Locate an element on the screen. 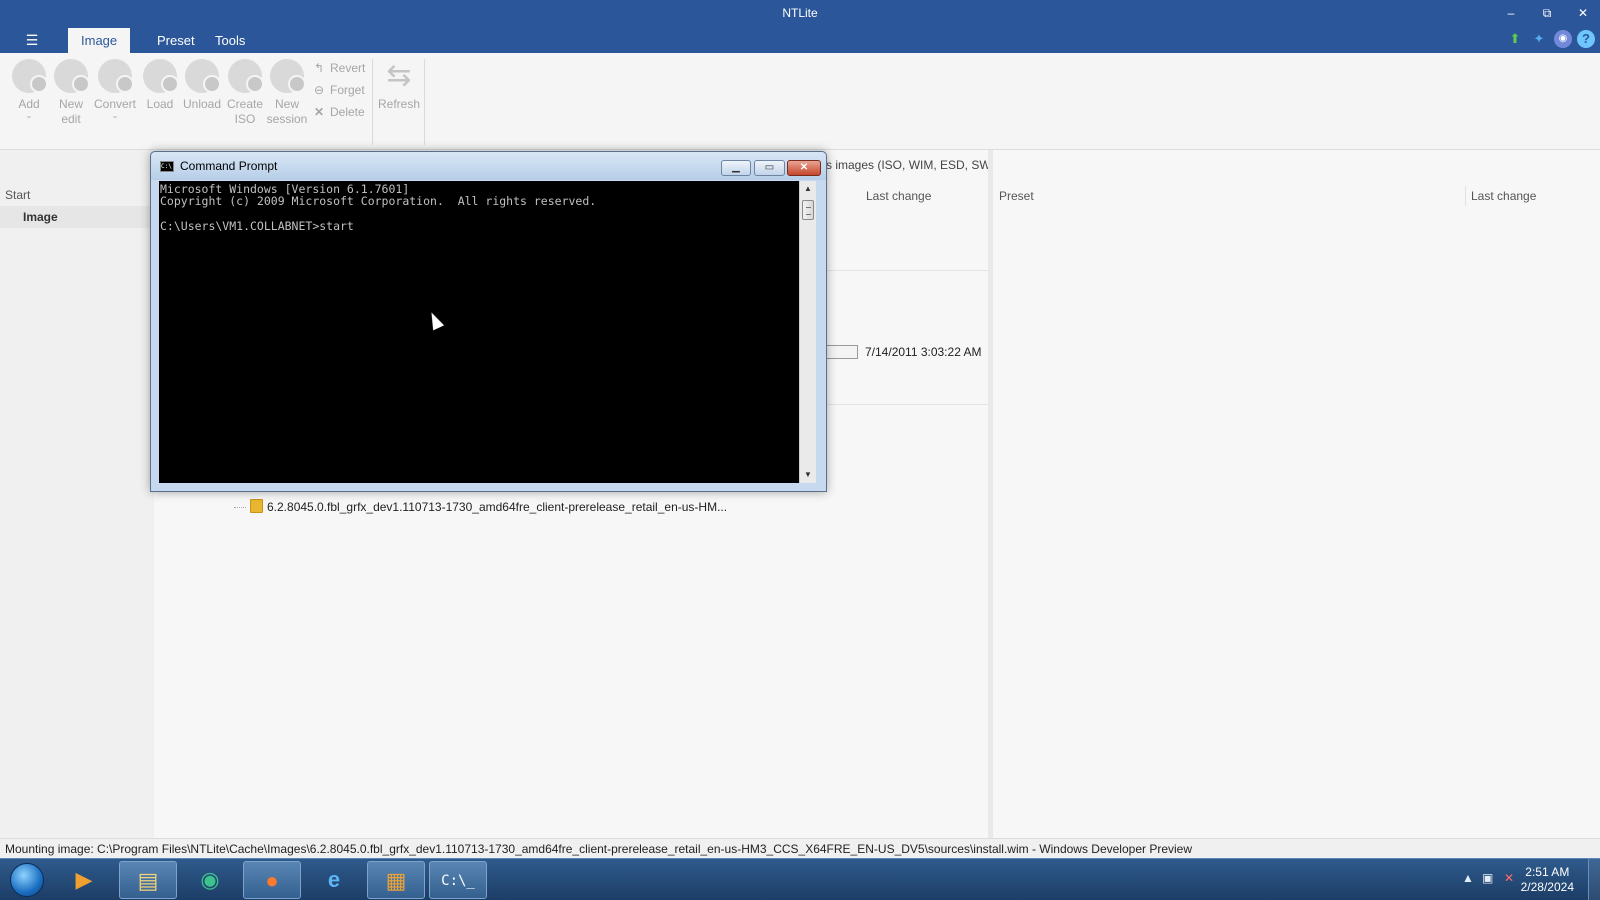 This screenshot has height=900, width=1600. window-title: NTLite is located at coordinates (800, 13).